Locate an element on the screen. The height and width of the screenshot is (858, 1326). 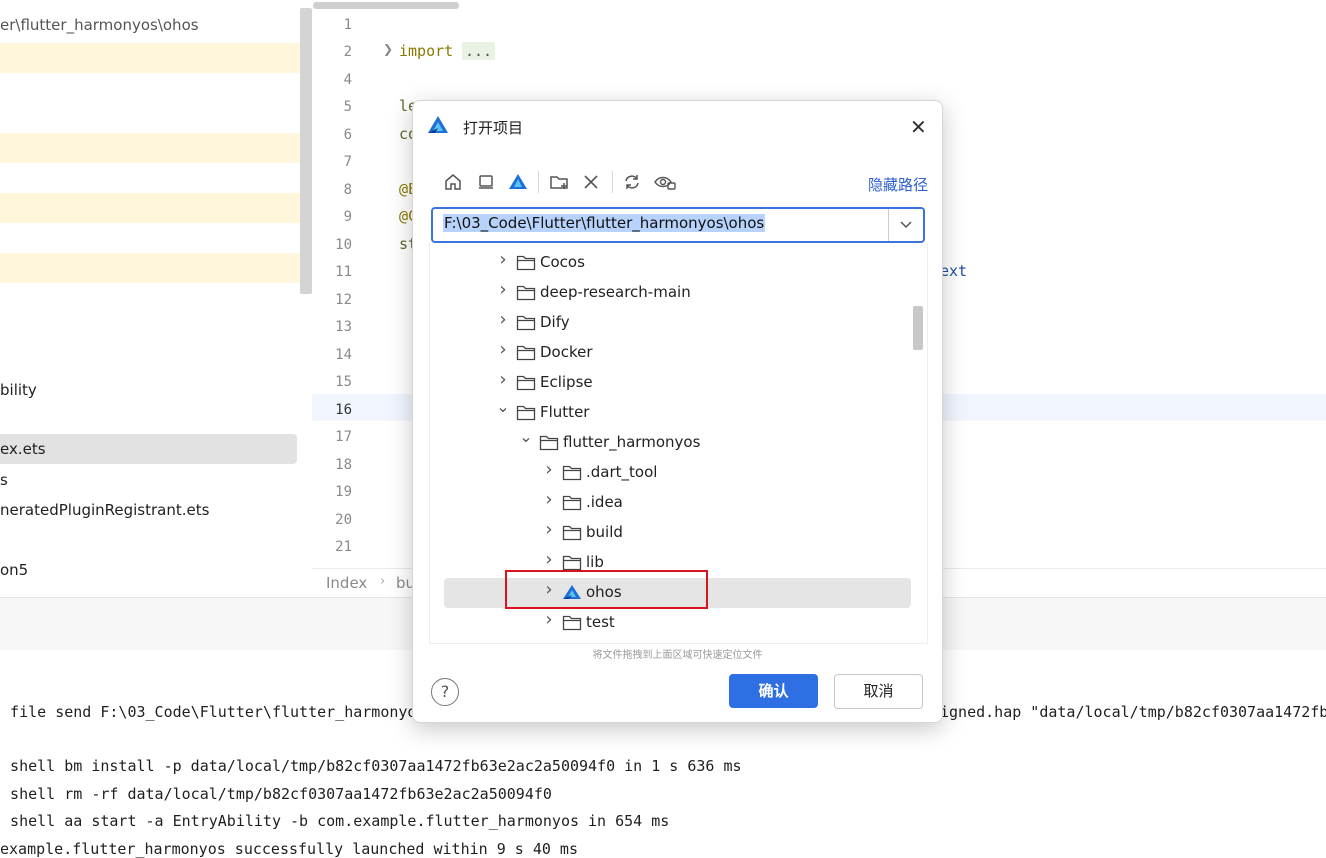
line-number: 17 is located at coordinates (343, 437).